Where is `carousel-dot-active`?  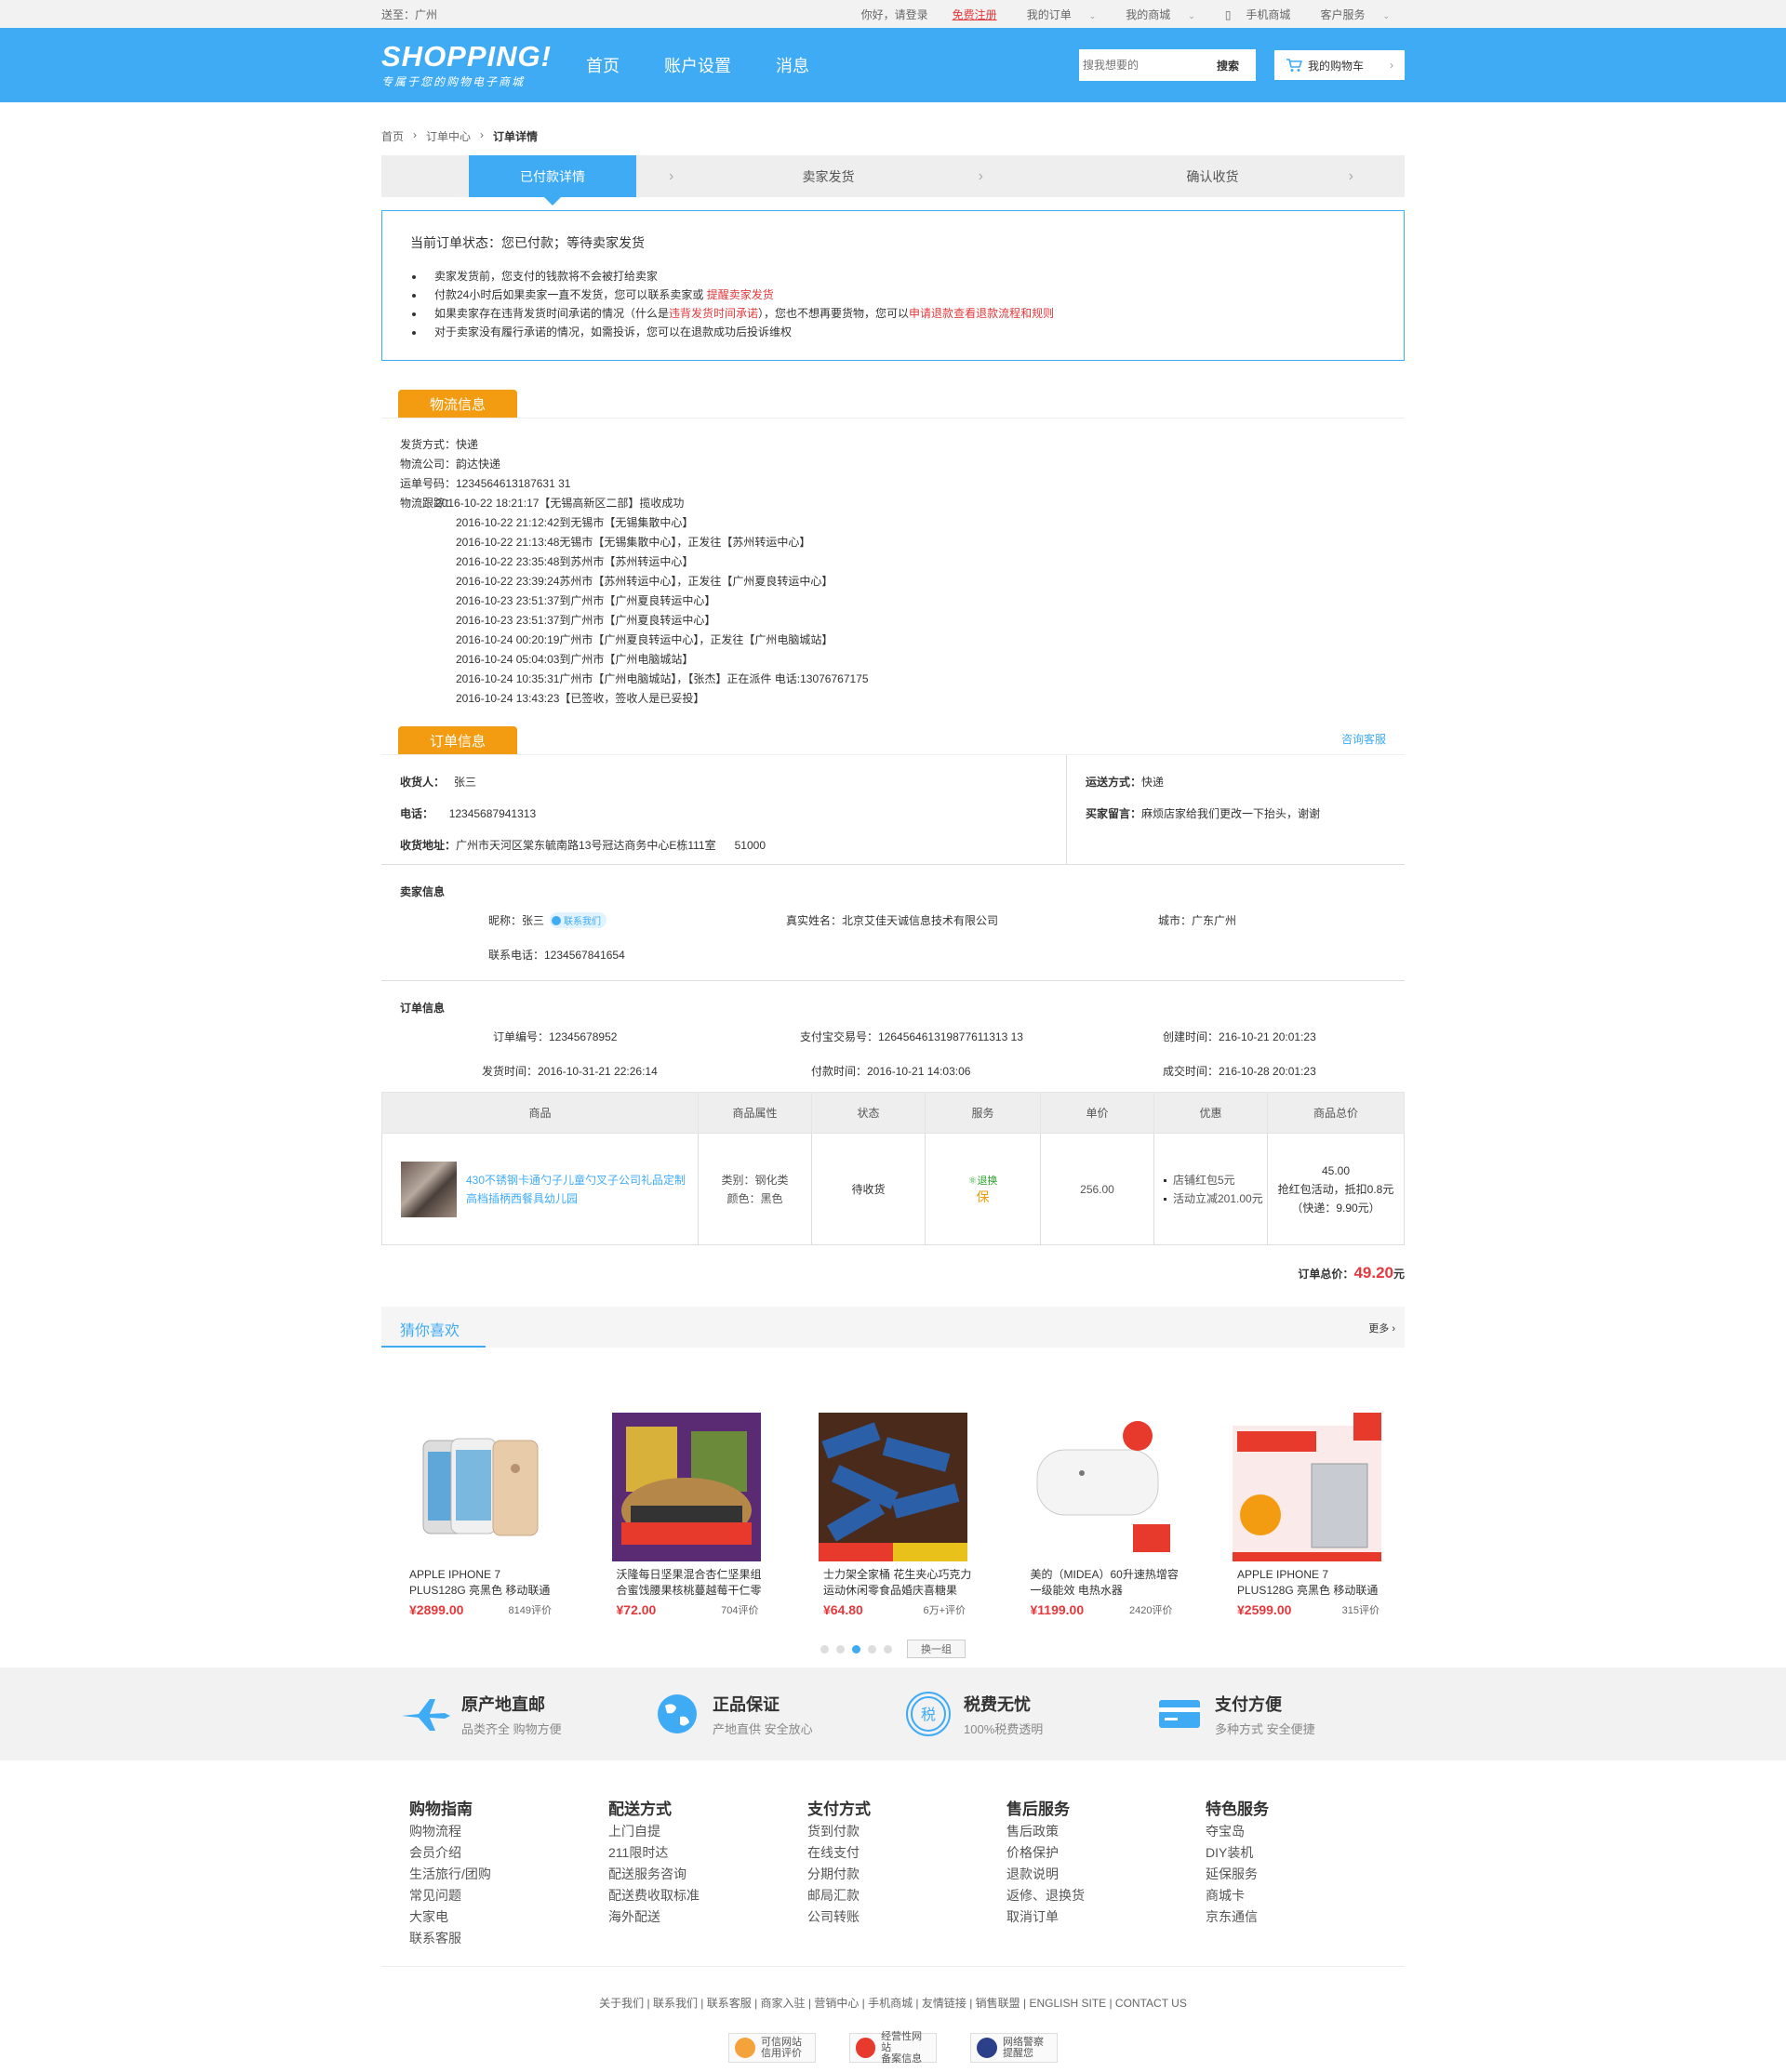 carousel-dot-active is located at coordinates (856, 1649).